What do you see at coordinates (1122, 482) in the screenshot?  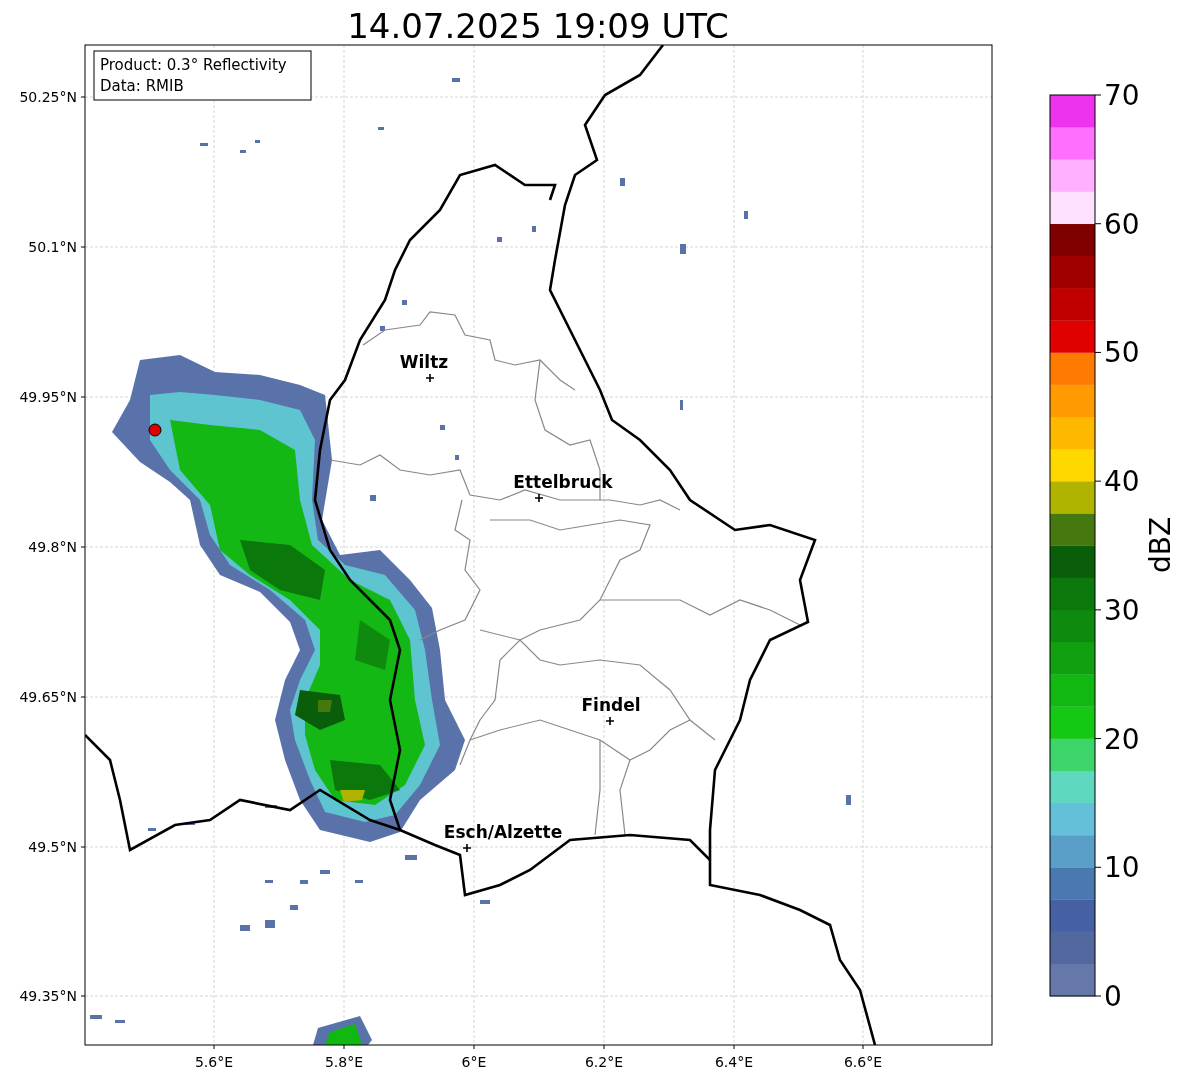 I see `color-bar-tick-label: 40` at bounding box center [1122, 482].